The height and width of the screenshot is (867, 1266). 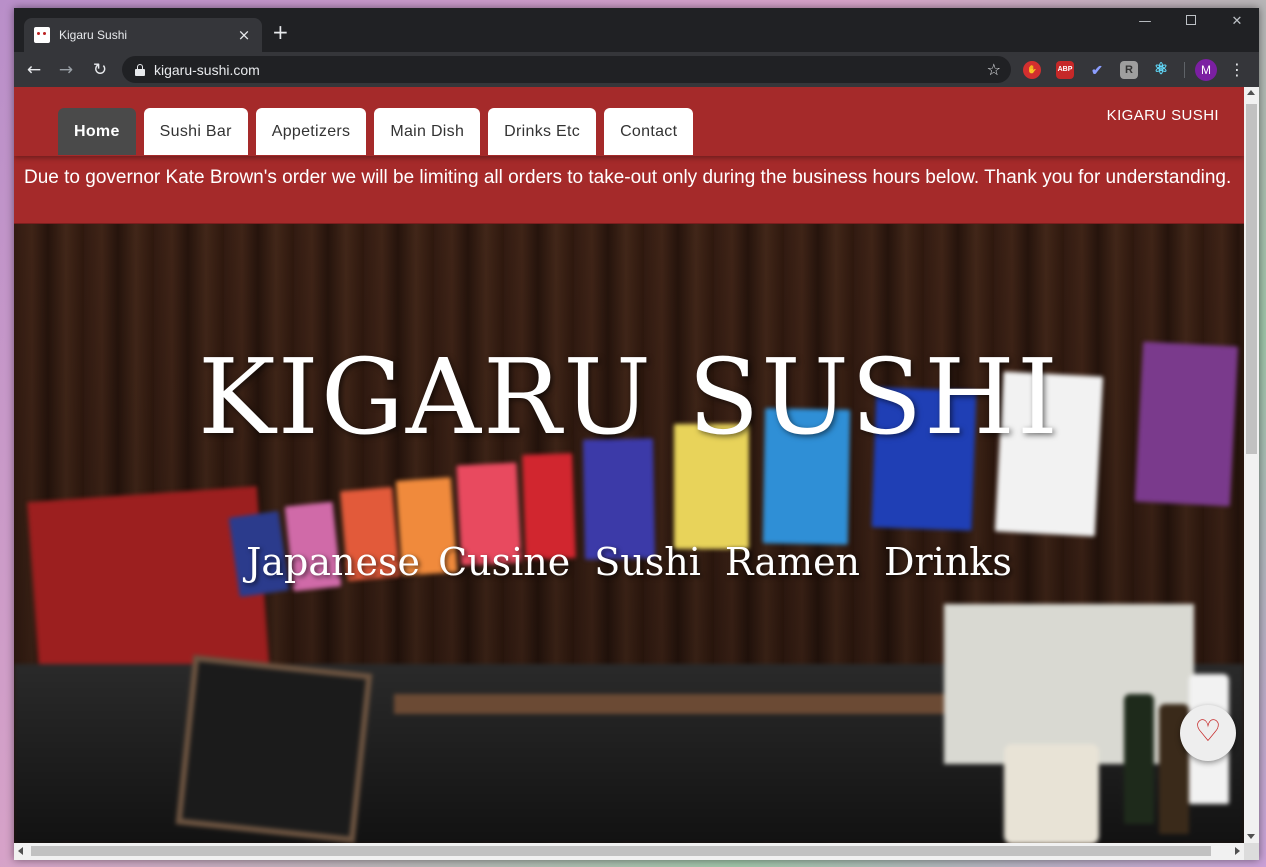 I want to click on maximize-button, so click(x=1191, y=21).